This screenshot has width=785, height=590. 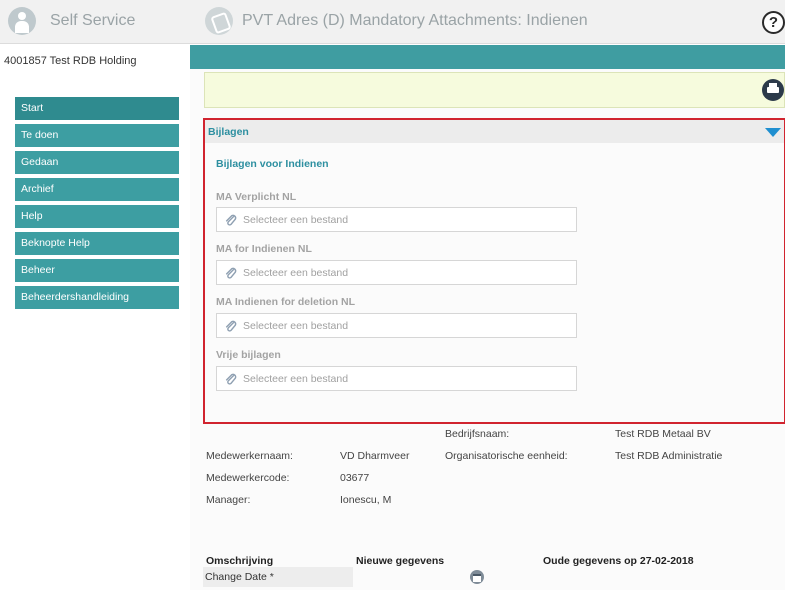 I want to click on company-value: Test RDB Metaal BV, so click(x=663, y=434).